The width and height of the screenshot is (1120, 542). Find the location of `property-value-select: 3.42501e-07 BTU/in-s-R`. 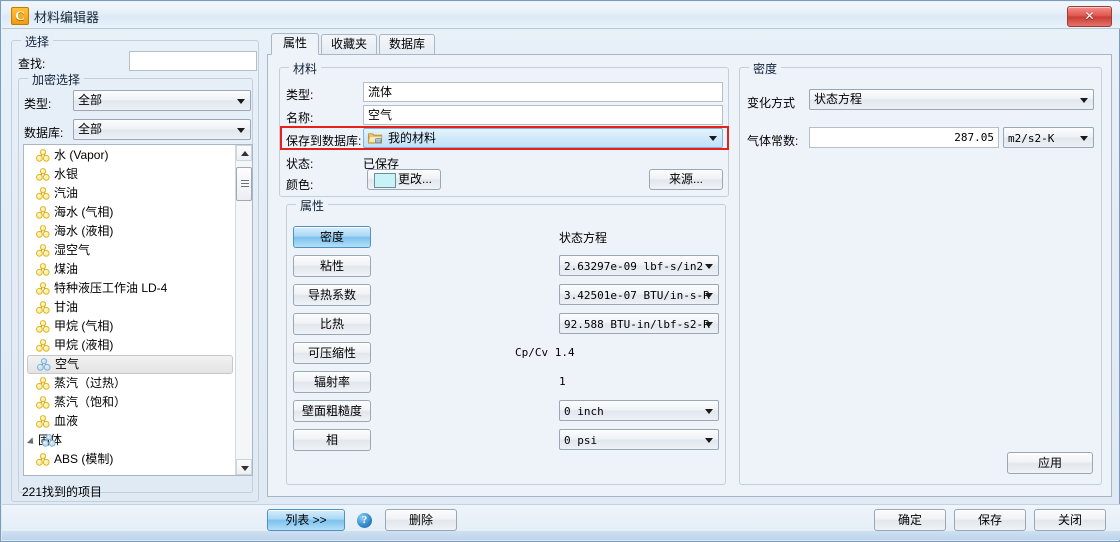

property-value-select: 3.42501e-07 BTU/in-s-R is located at coordinates (639, 294).